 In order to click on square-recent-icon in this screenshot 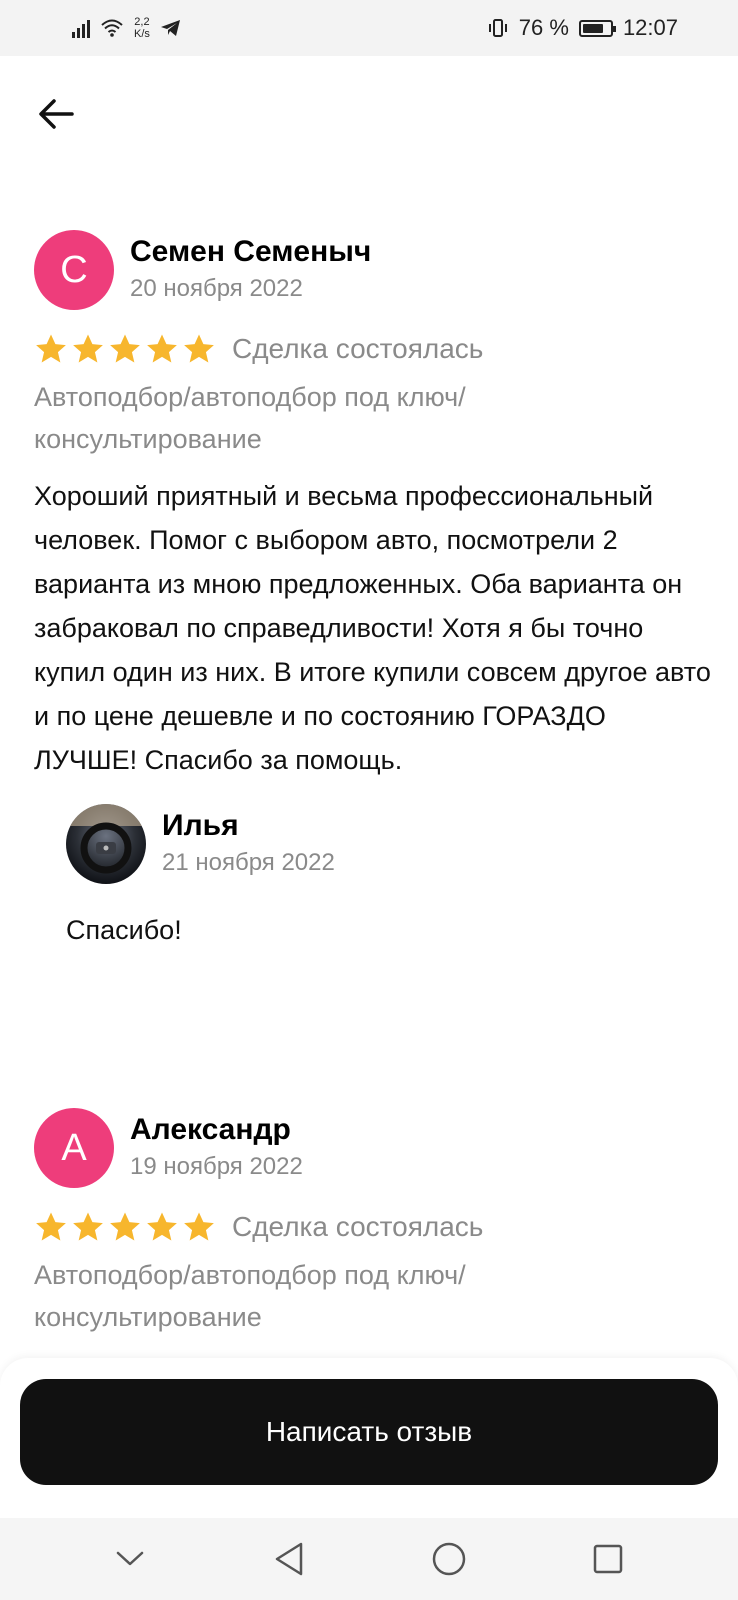, I will do `click(608, 1559)`.